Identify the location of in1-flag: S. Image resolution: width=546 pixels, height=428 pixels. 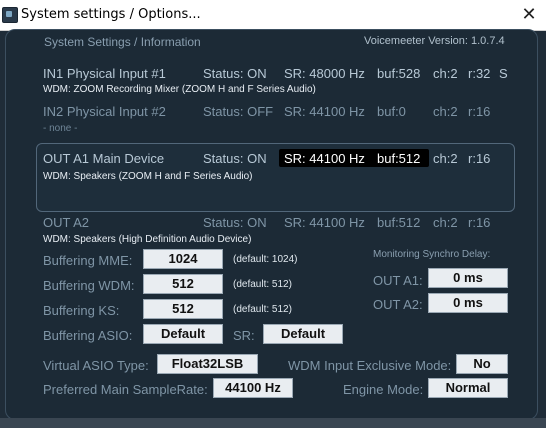
(503, 73).